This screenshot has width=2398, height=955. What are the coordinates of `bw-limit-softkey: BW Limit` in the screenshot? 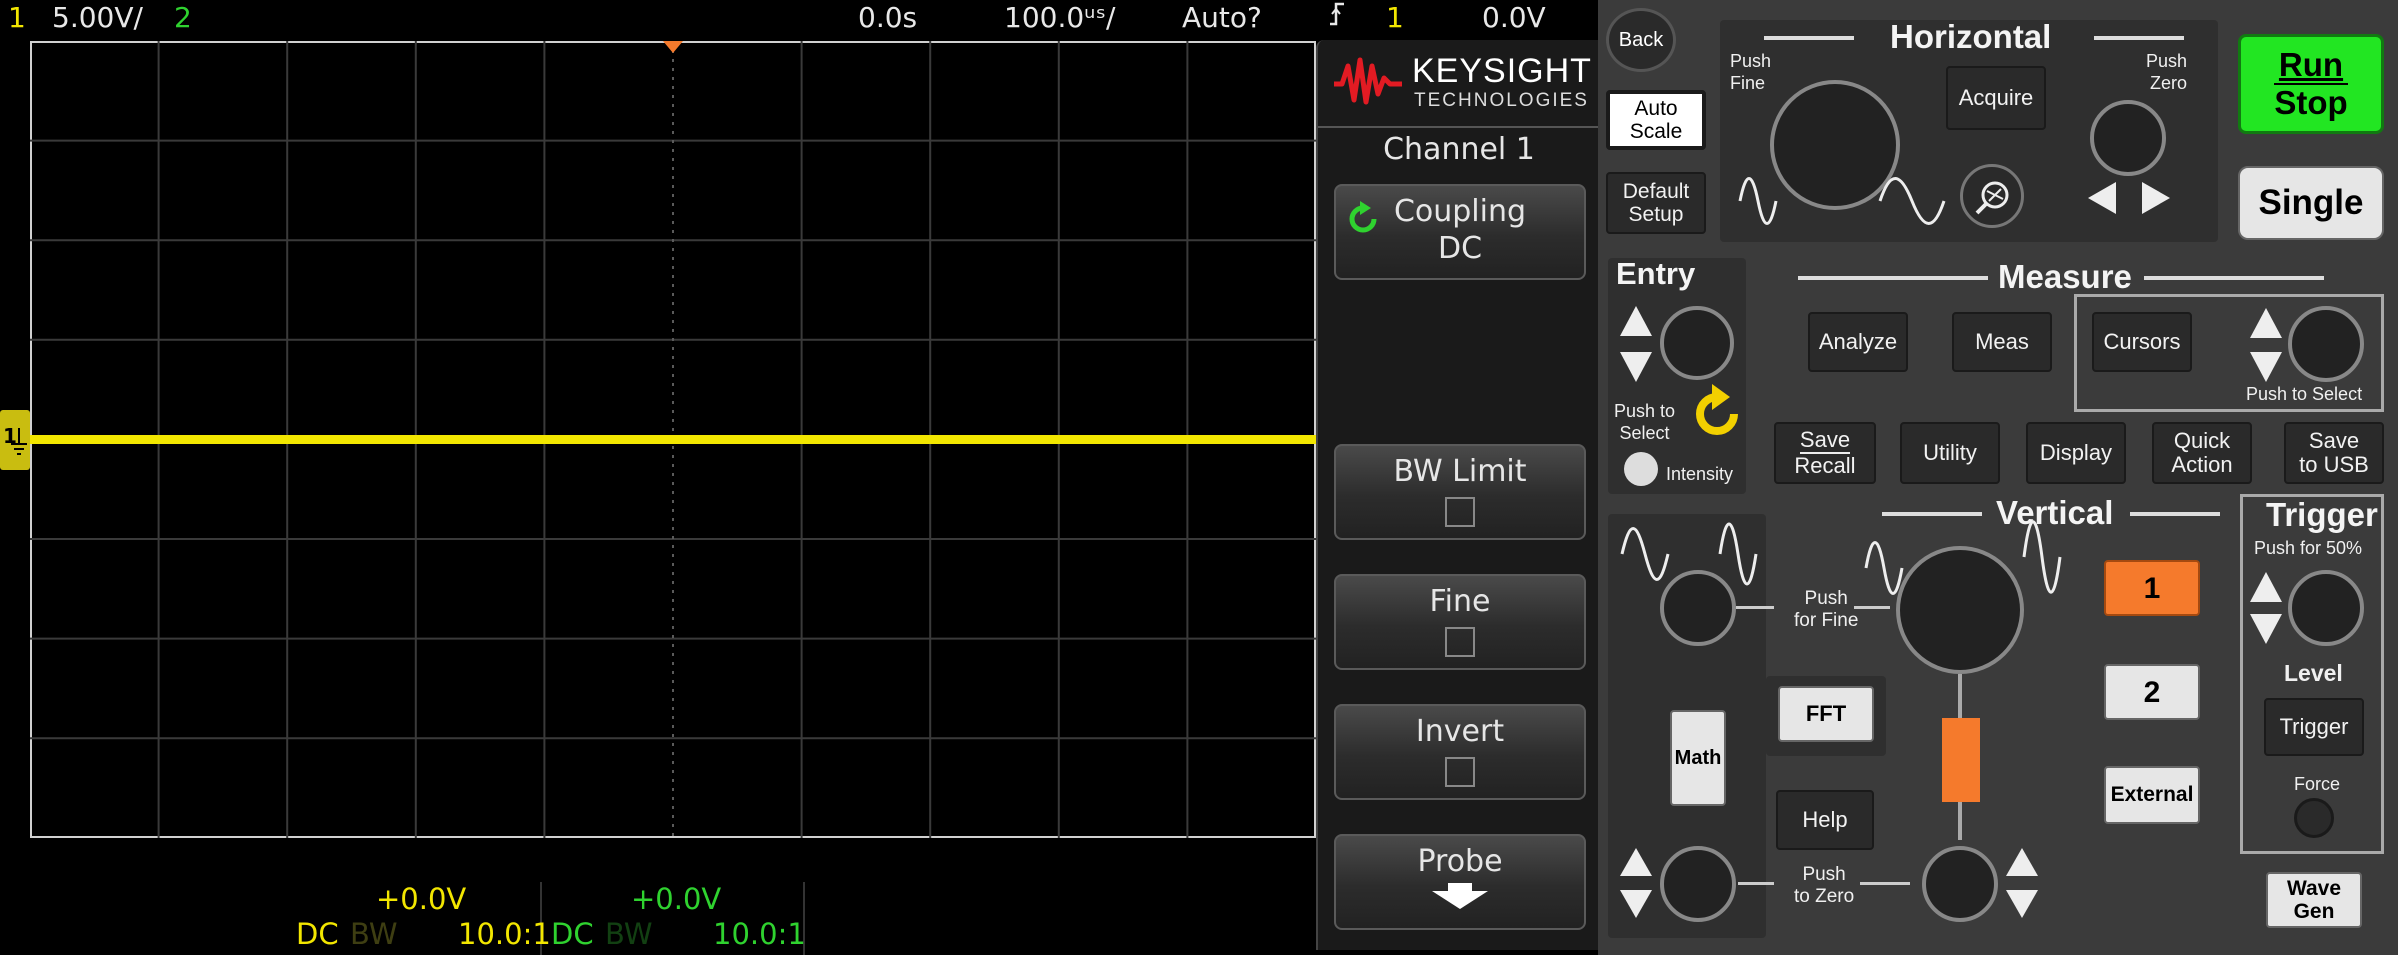 It's located at (1460, 492).